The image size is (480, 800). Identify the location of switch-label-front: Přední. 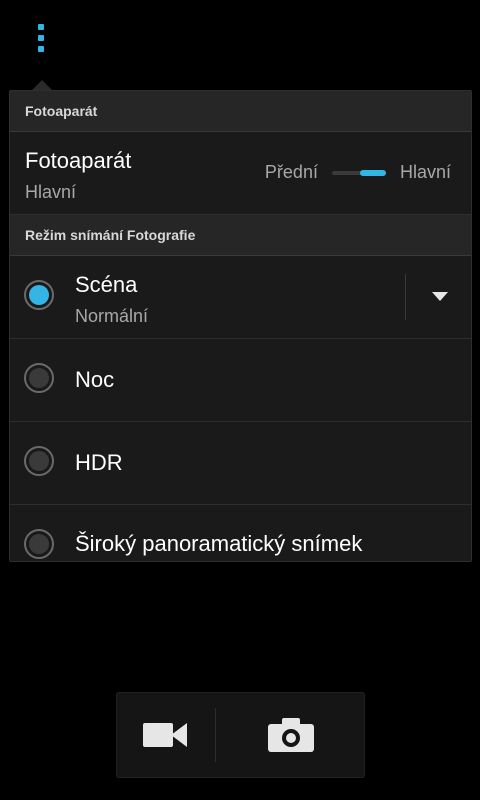
(291, 172).